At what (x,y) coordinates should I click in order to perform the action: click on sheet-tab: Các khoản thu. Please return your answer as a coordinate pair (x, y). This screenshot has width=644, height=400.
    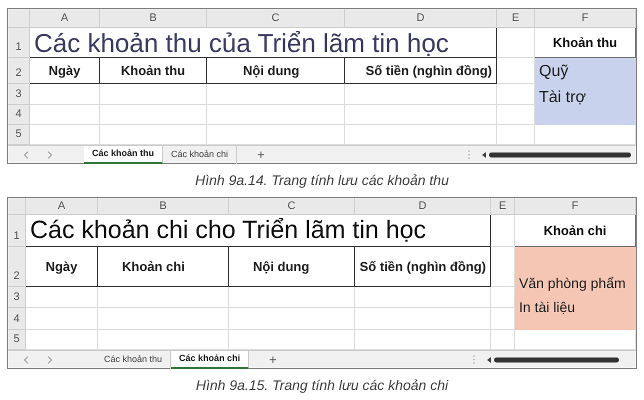
    Looking at the image, I should click on (124, 155).